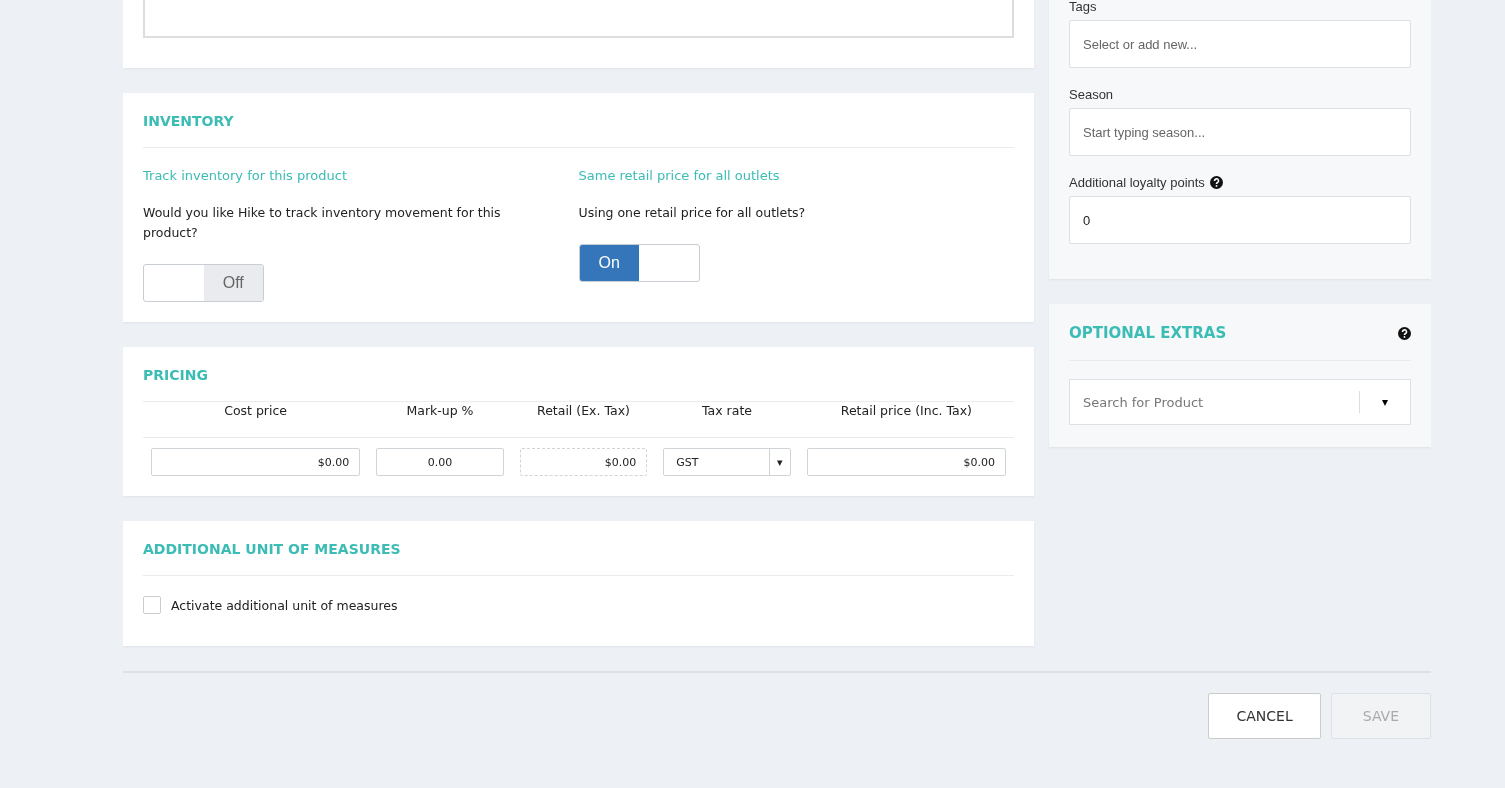 The height and width of the screenshot is (788, 1505). What do you see at coordinates (152, 605) in the screenshot?
I see `checkbox` at bounding box center [152, 605].